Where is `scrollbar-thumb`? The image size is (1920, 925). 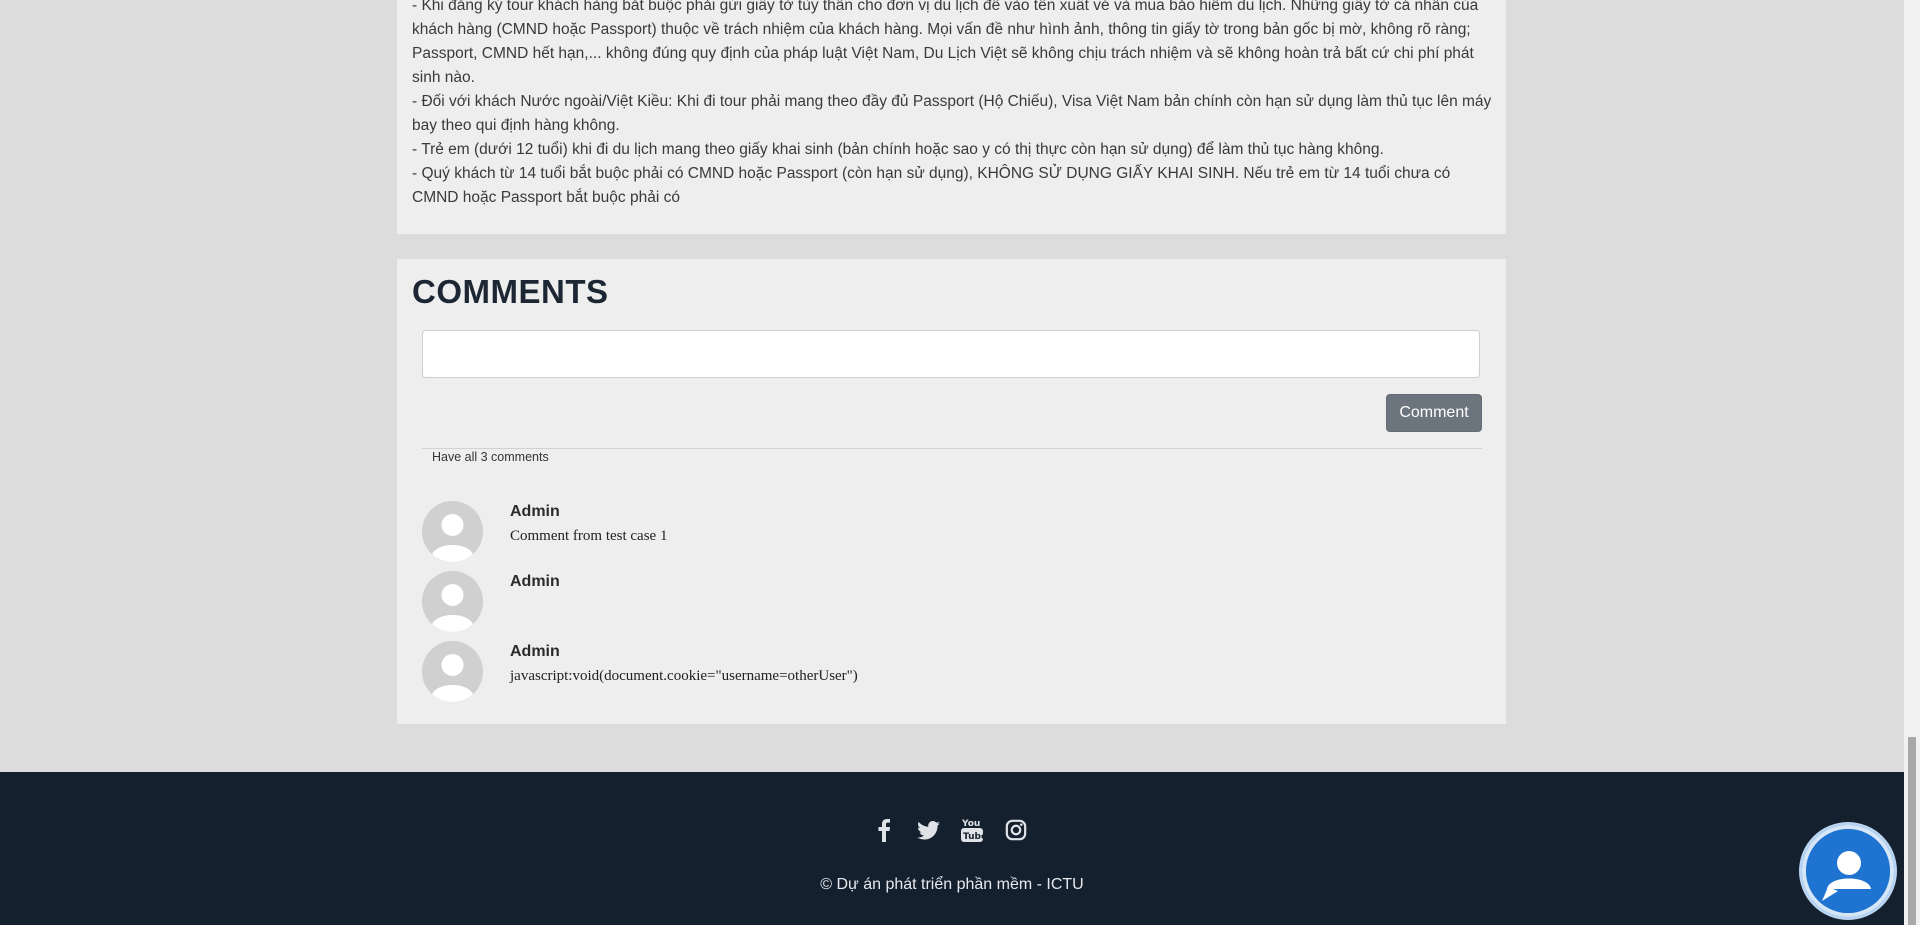
scrollbar-thumb is located at coordinates (1912, 831).